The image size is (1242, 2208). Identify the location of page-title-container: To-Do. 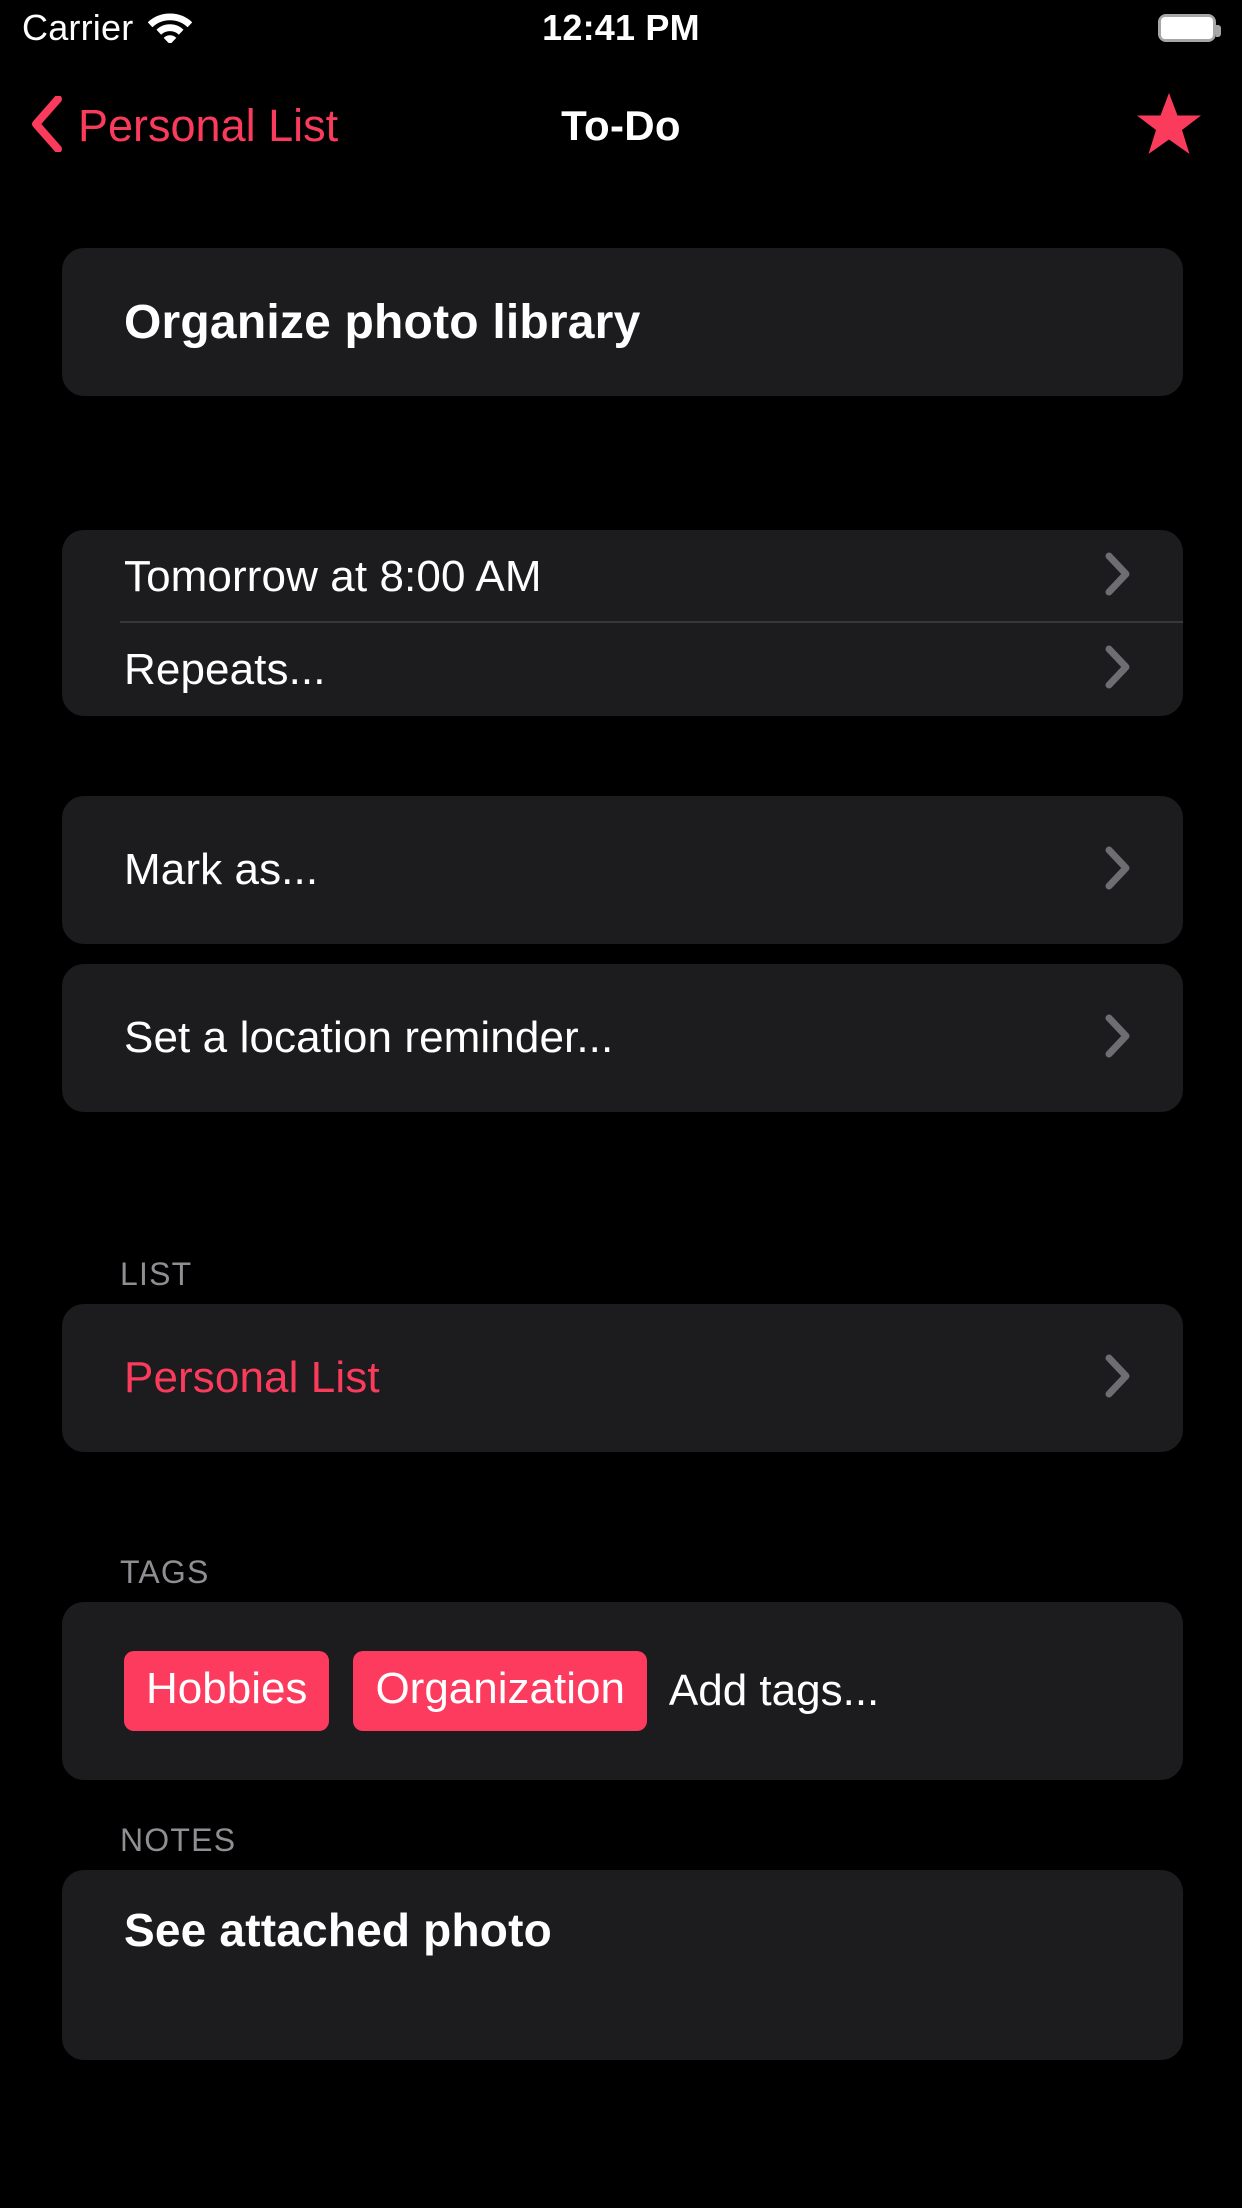
(621, 126).